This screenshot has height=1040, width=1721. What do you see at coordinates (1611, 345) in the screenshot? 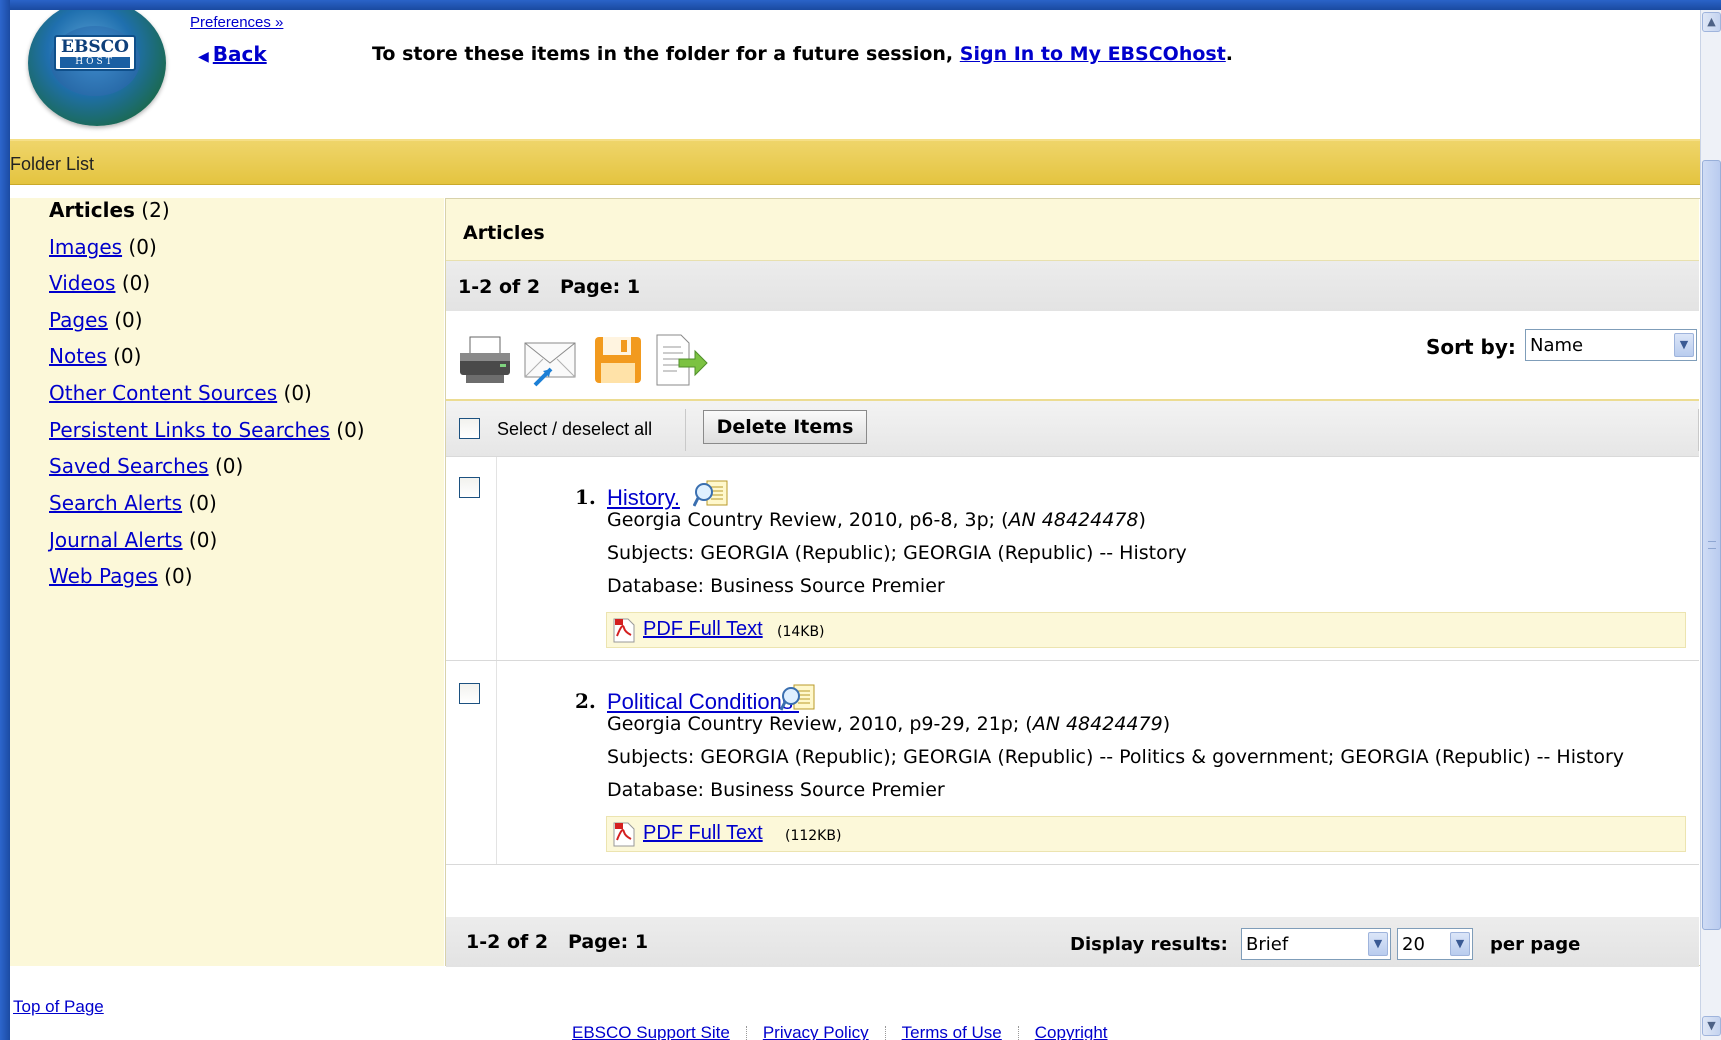
I see `sort-select: Name ▼` at bounding box center [1611, 345].